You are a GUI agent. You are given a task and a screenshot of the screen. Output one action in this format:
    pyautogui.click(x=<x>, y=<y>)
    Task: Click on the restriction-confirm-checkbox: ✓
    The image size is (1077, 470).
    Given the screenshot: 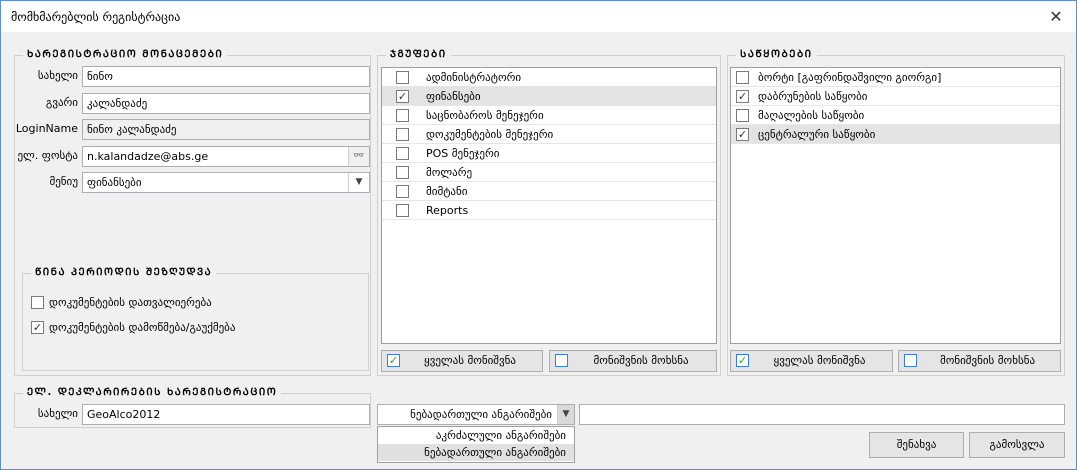 What is the action you would take?
    pyautogui.click(x=37, y=327)
    